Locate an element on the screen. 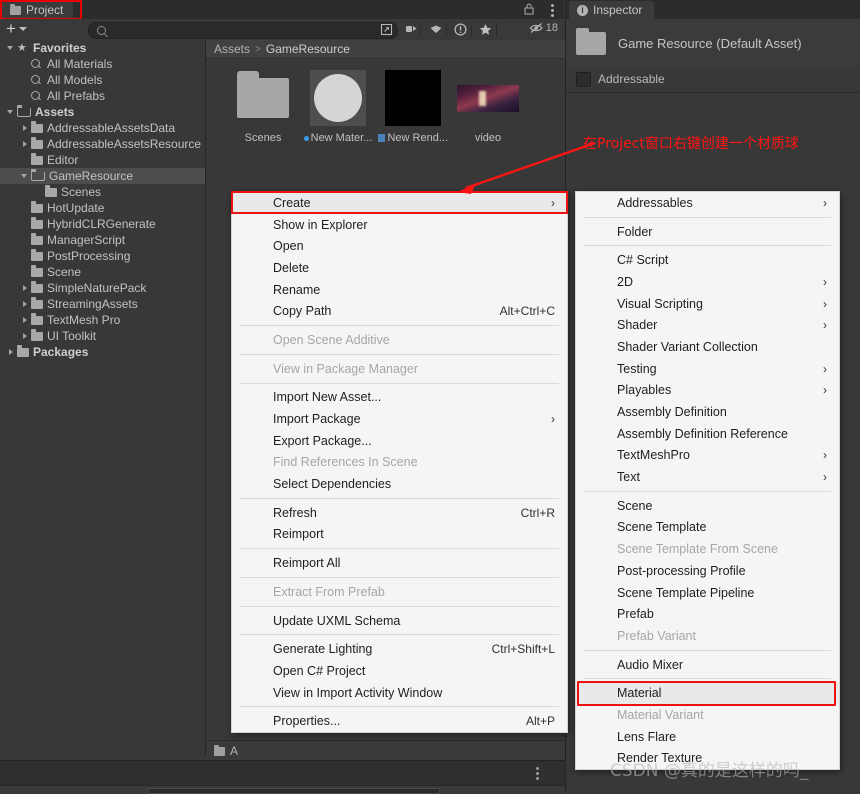  tree-item: All Materials is located at coordinates (102, 64).